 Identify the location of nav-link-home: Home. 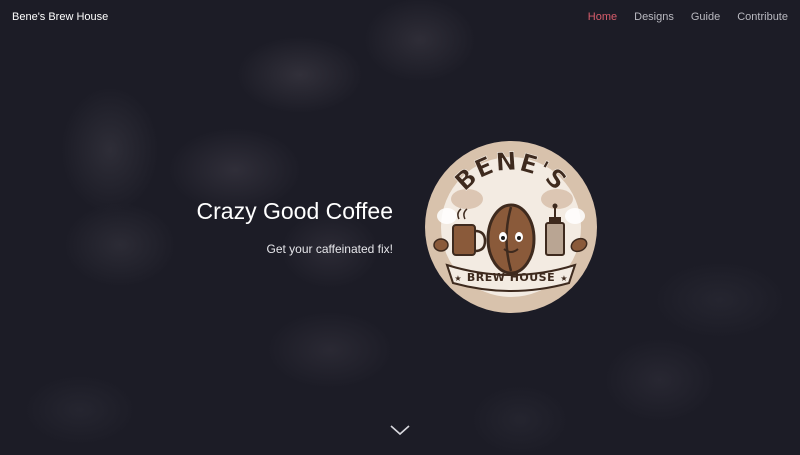
(602, 17).